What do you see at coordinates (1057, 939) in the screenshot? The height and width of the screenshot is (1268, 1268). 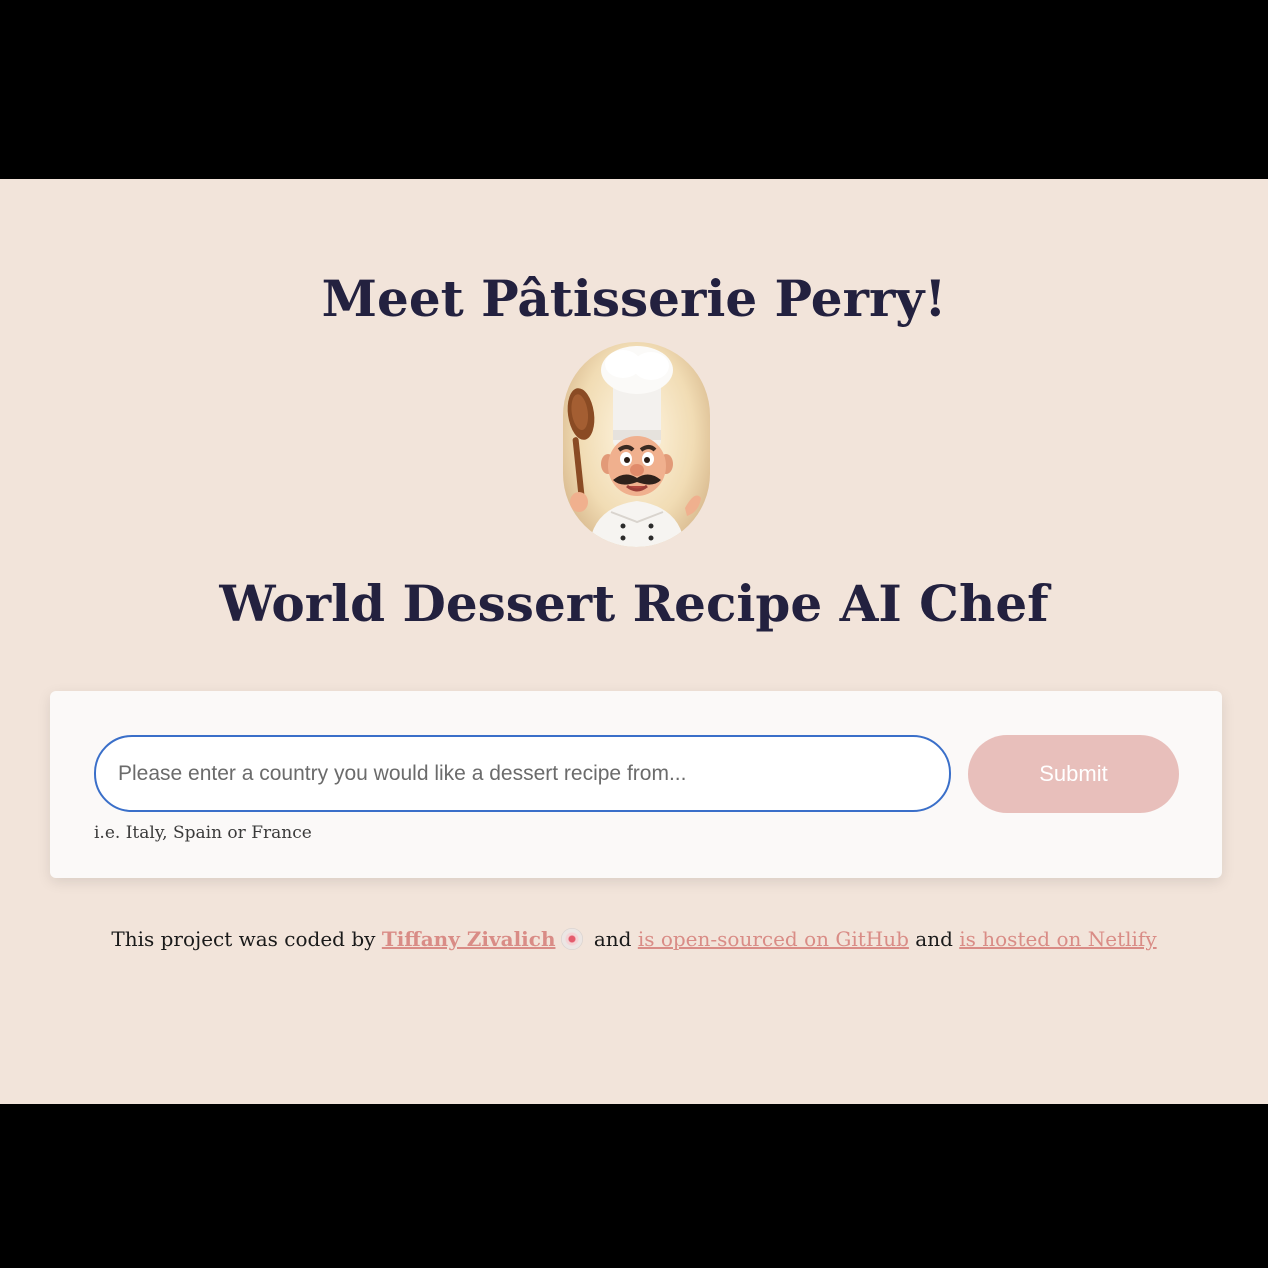 I see `netlify-link: is hosted on Netlify` at bounding box center [1057, 939].